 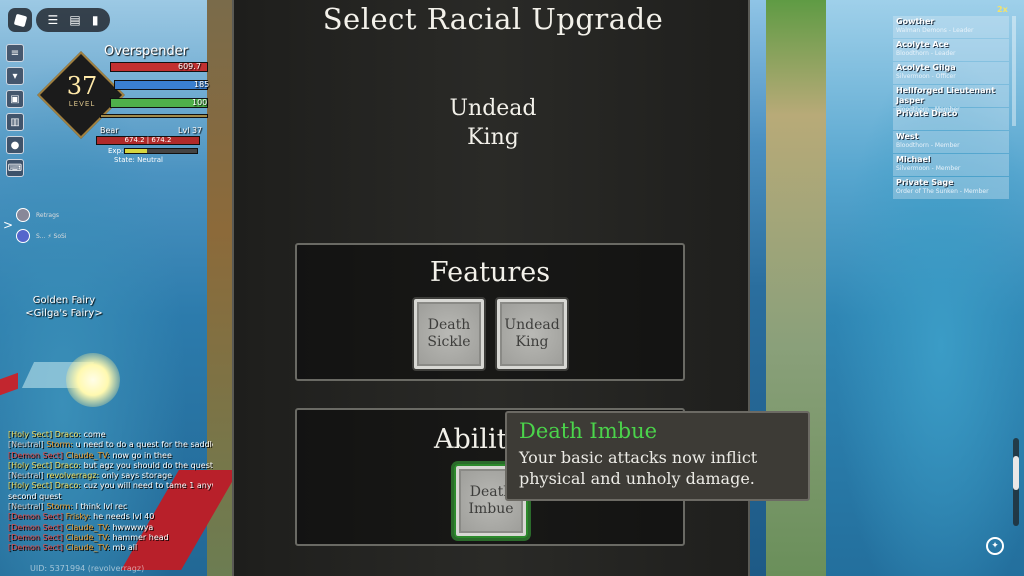 I want to click on multiplier-badge: 2x, so click(x=1002, y=9).